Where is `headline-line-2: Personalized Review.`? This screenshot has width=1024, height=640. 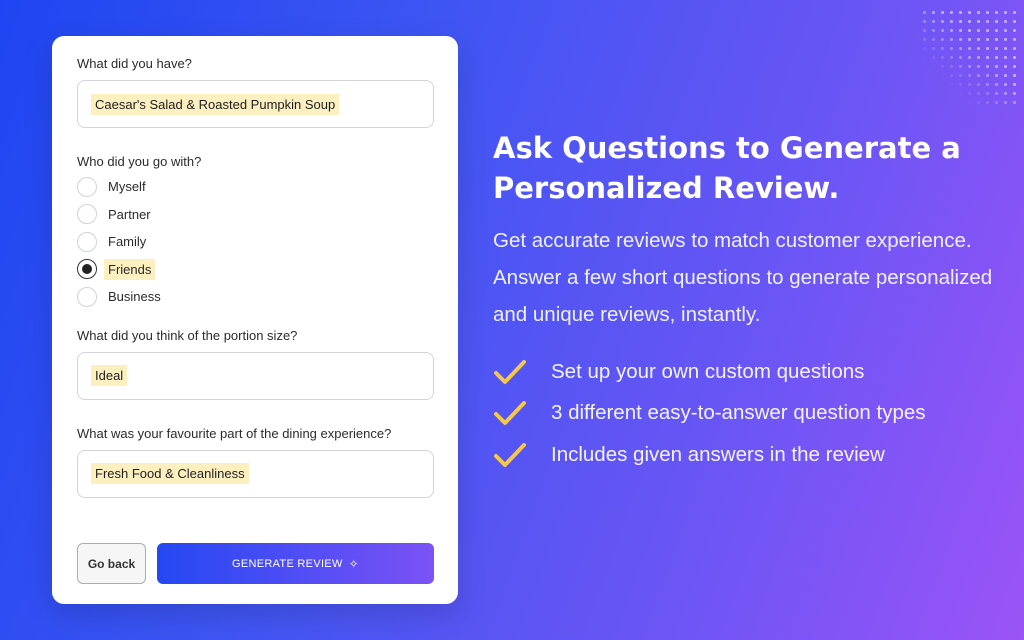 headline-line-2: Personalized Review. is located at coordinates (666, 188).